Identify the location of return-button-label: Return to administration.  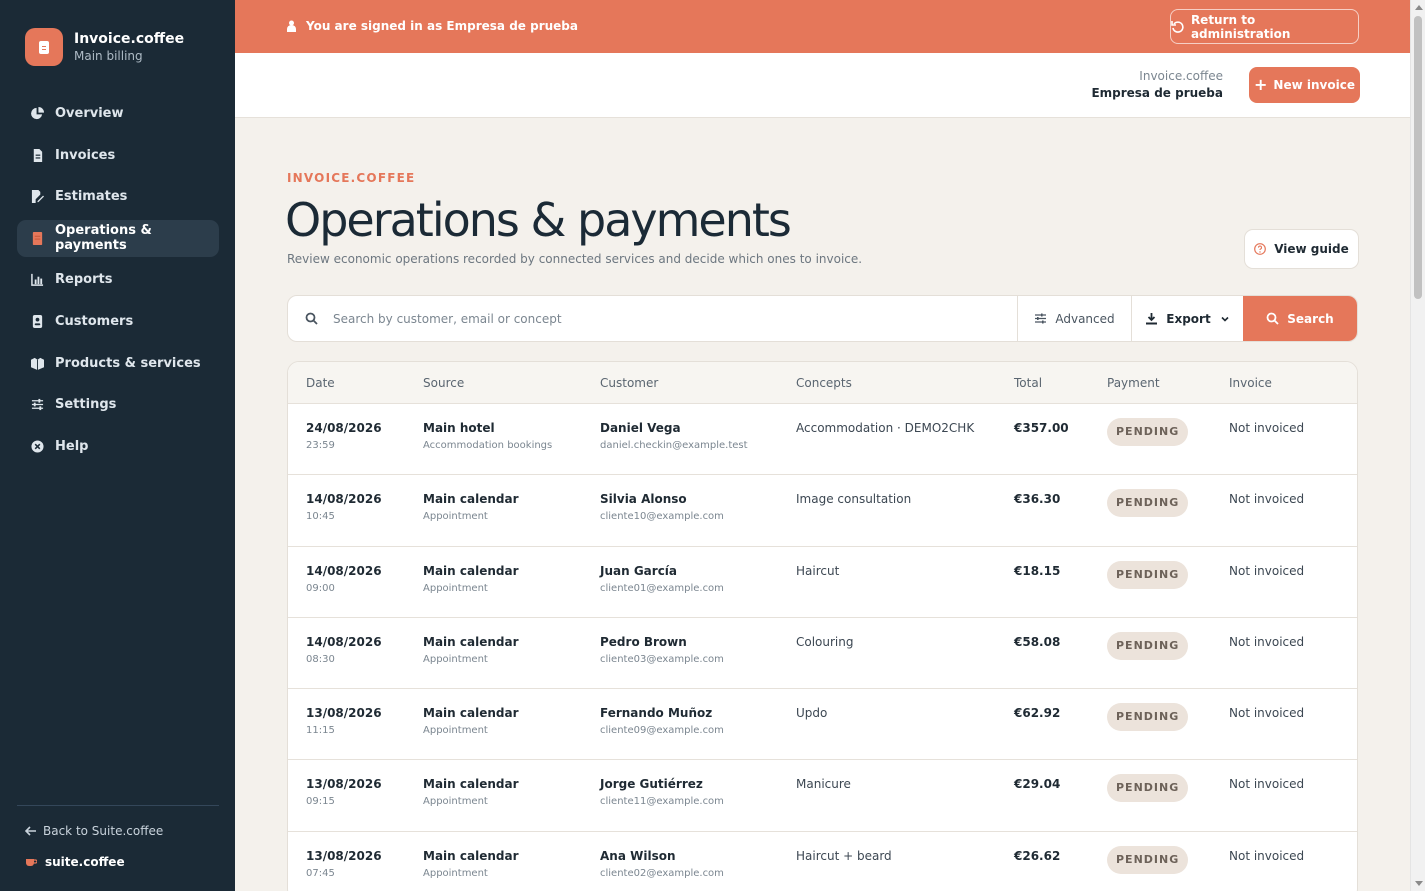
(1240, 26).